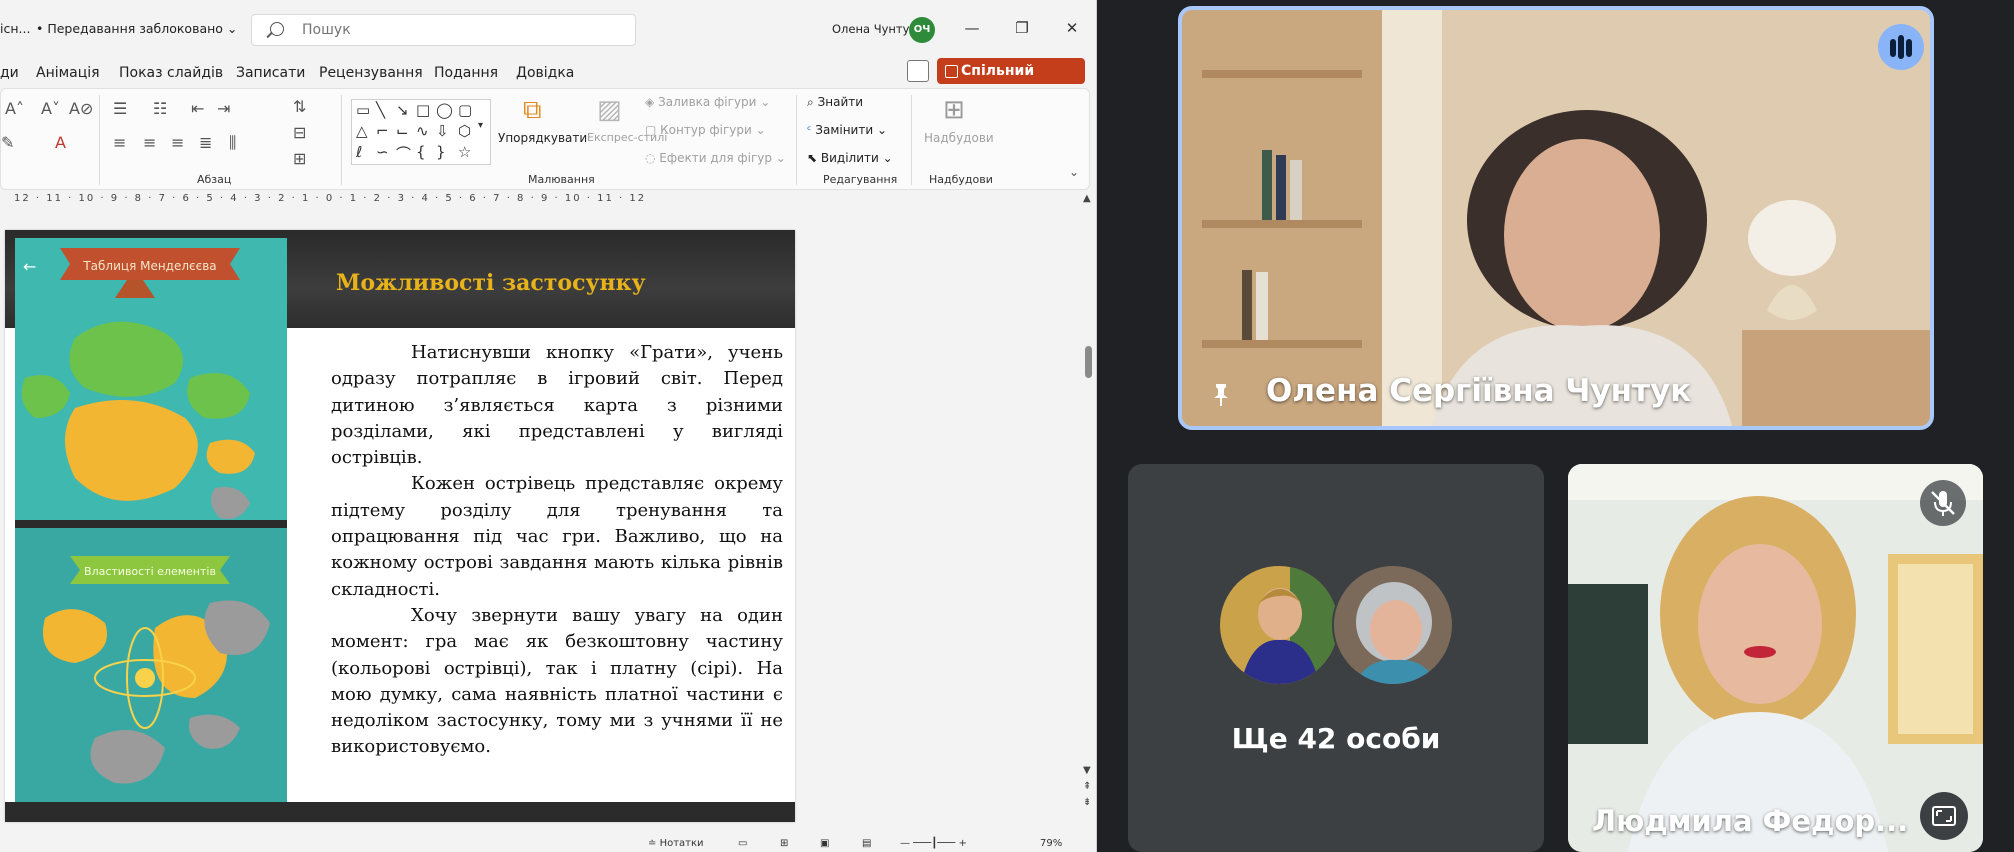 This screenshot has width=2014, height=852. I want to click on wave-shape-icon: ∽, so click(382, 152).